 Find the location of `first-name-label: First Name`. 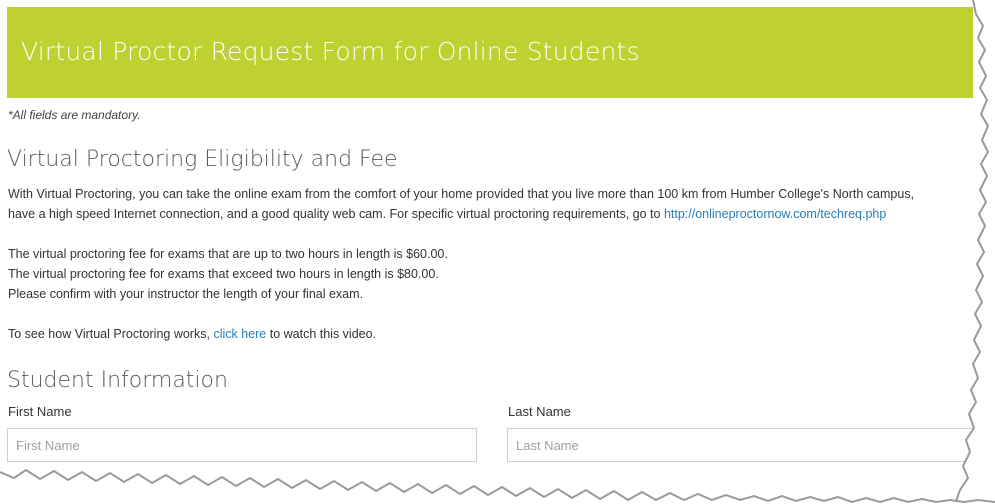

first-name-label: First Name is located at coordinates (40, 411).